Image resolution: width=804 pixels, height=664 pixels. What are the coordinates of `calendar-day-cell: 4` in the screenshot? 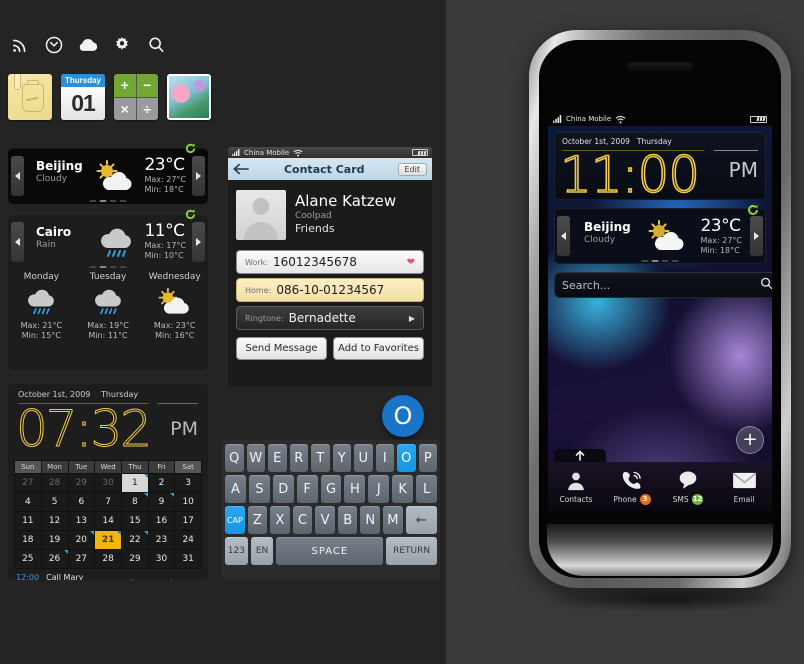 It's located at (28, 502).